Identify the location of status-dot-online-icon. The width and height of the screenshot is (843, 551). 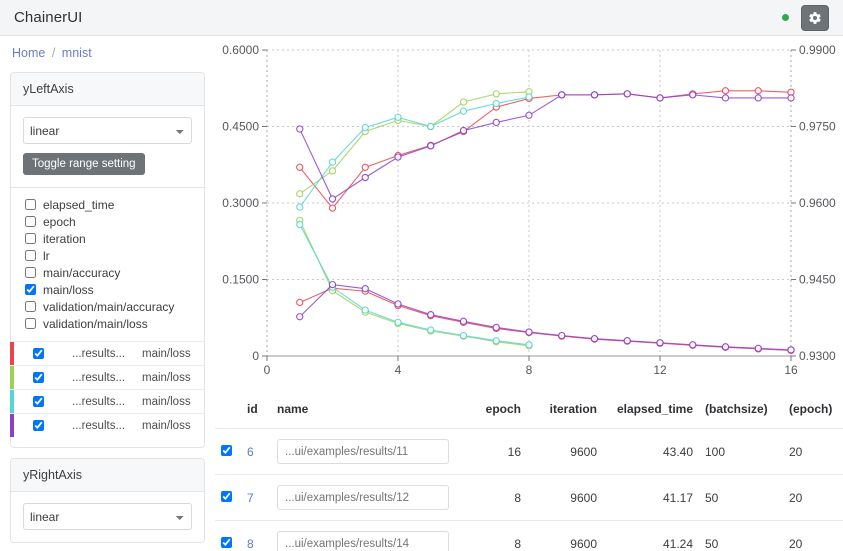
(785, 17).